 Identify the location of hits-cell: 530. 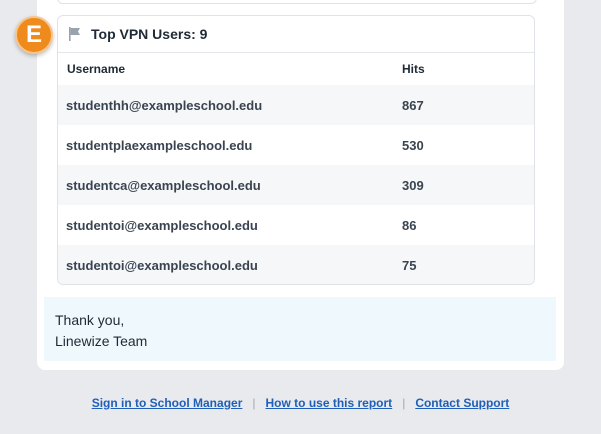
(413, 145).